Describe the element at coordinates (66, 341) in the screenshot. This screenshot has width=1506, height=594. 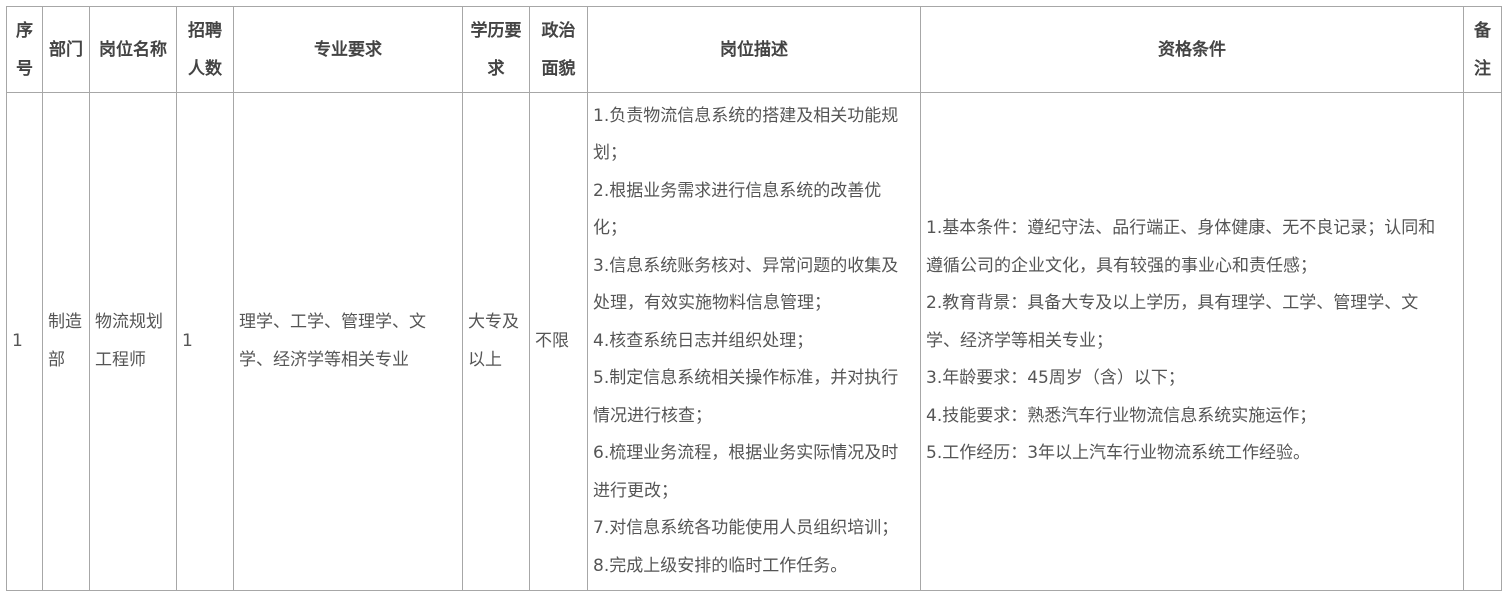
I see `cell-dept: 制造 部` at that location.